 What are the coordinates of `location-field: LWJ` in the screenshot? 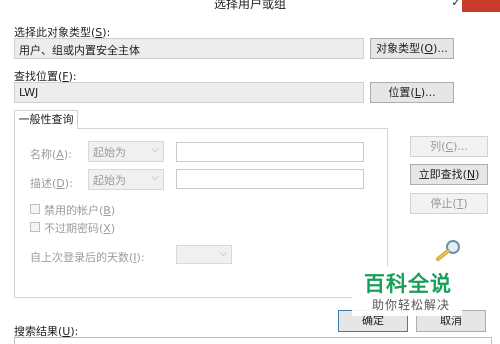 It's located at (189, 92).